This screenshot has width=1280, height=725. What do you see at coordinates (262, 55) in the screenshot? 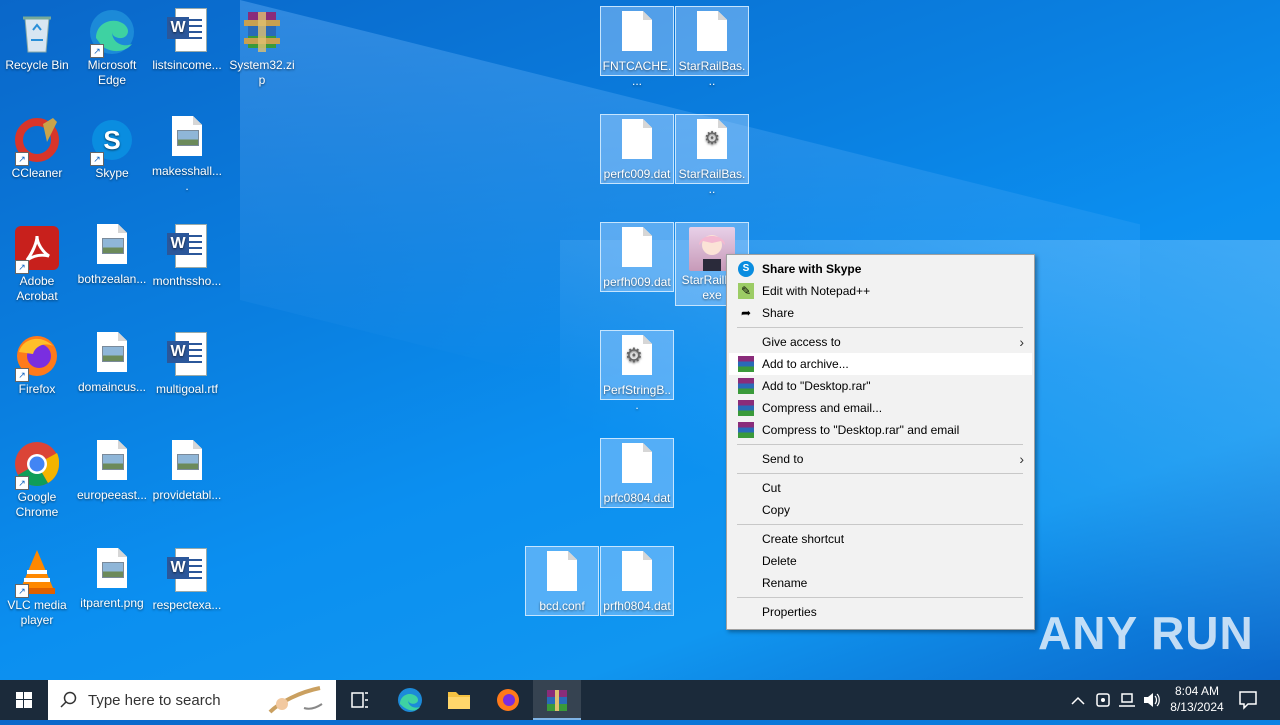
I see `desktop-icon-winrar-archive: System32.zip` at bounding box center [262, 55].